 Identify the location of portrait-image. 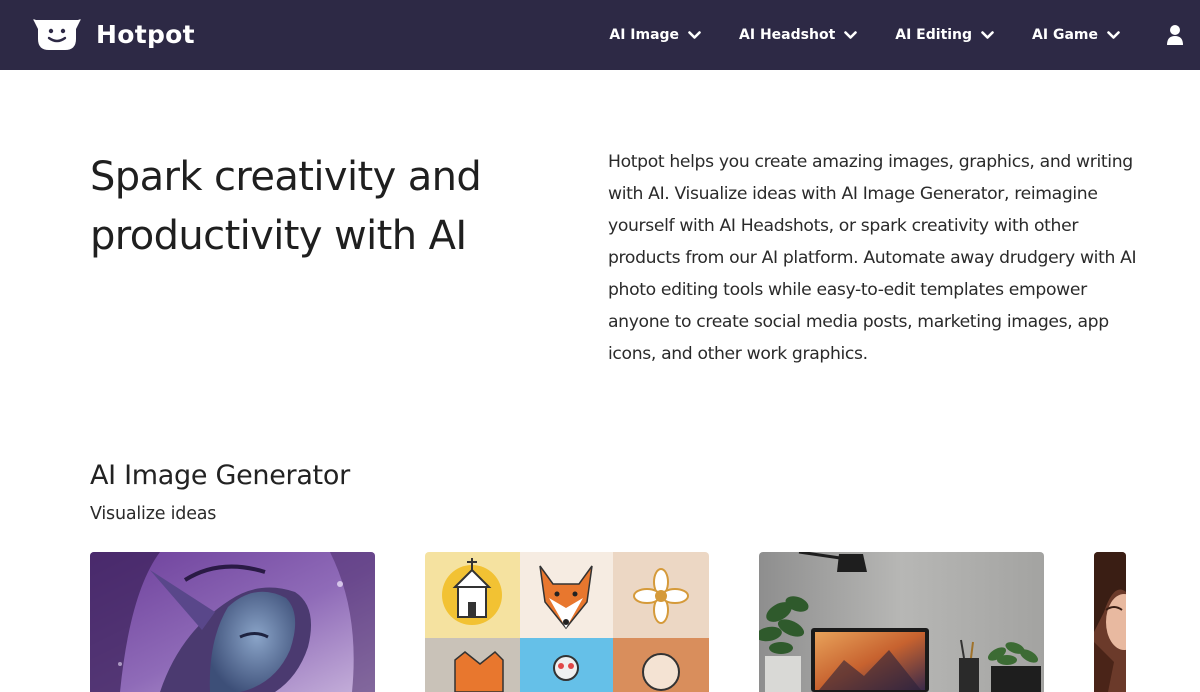
(1110, 622).